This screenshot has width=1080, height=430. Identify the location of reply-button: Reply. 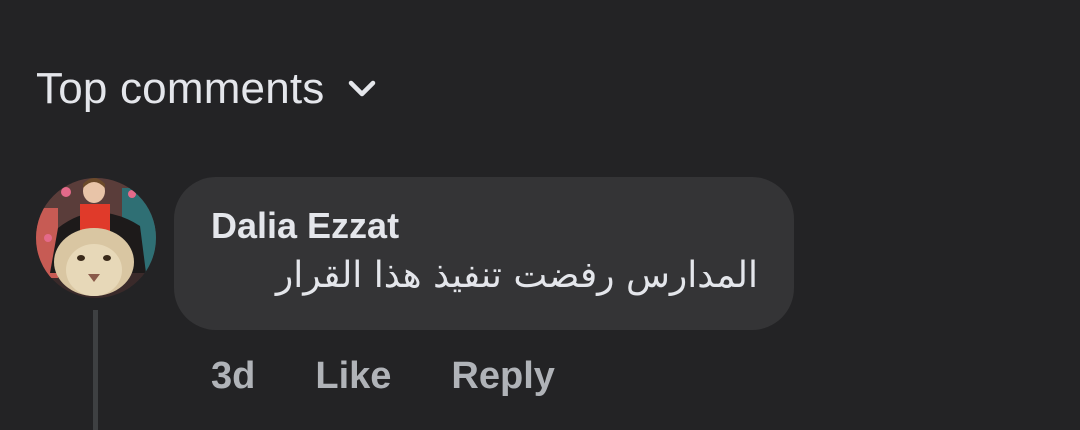
(502, 376).